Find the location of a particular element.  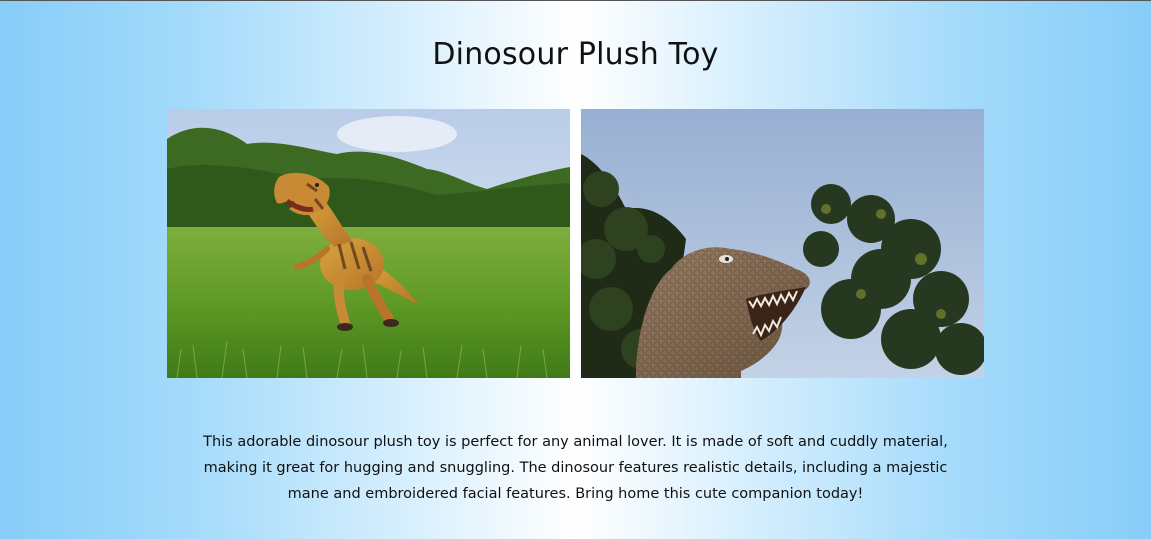

page-title: Dinosour Plush Toy is located at coordinates (575, 54).